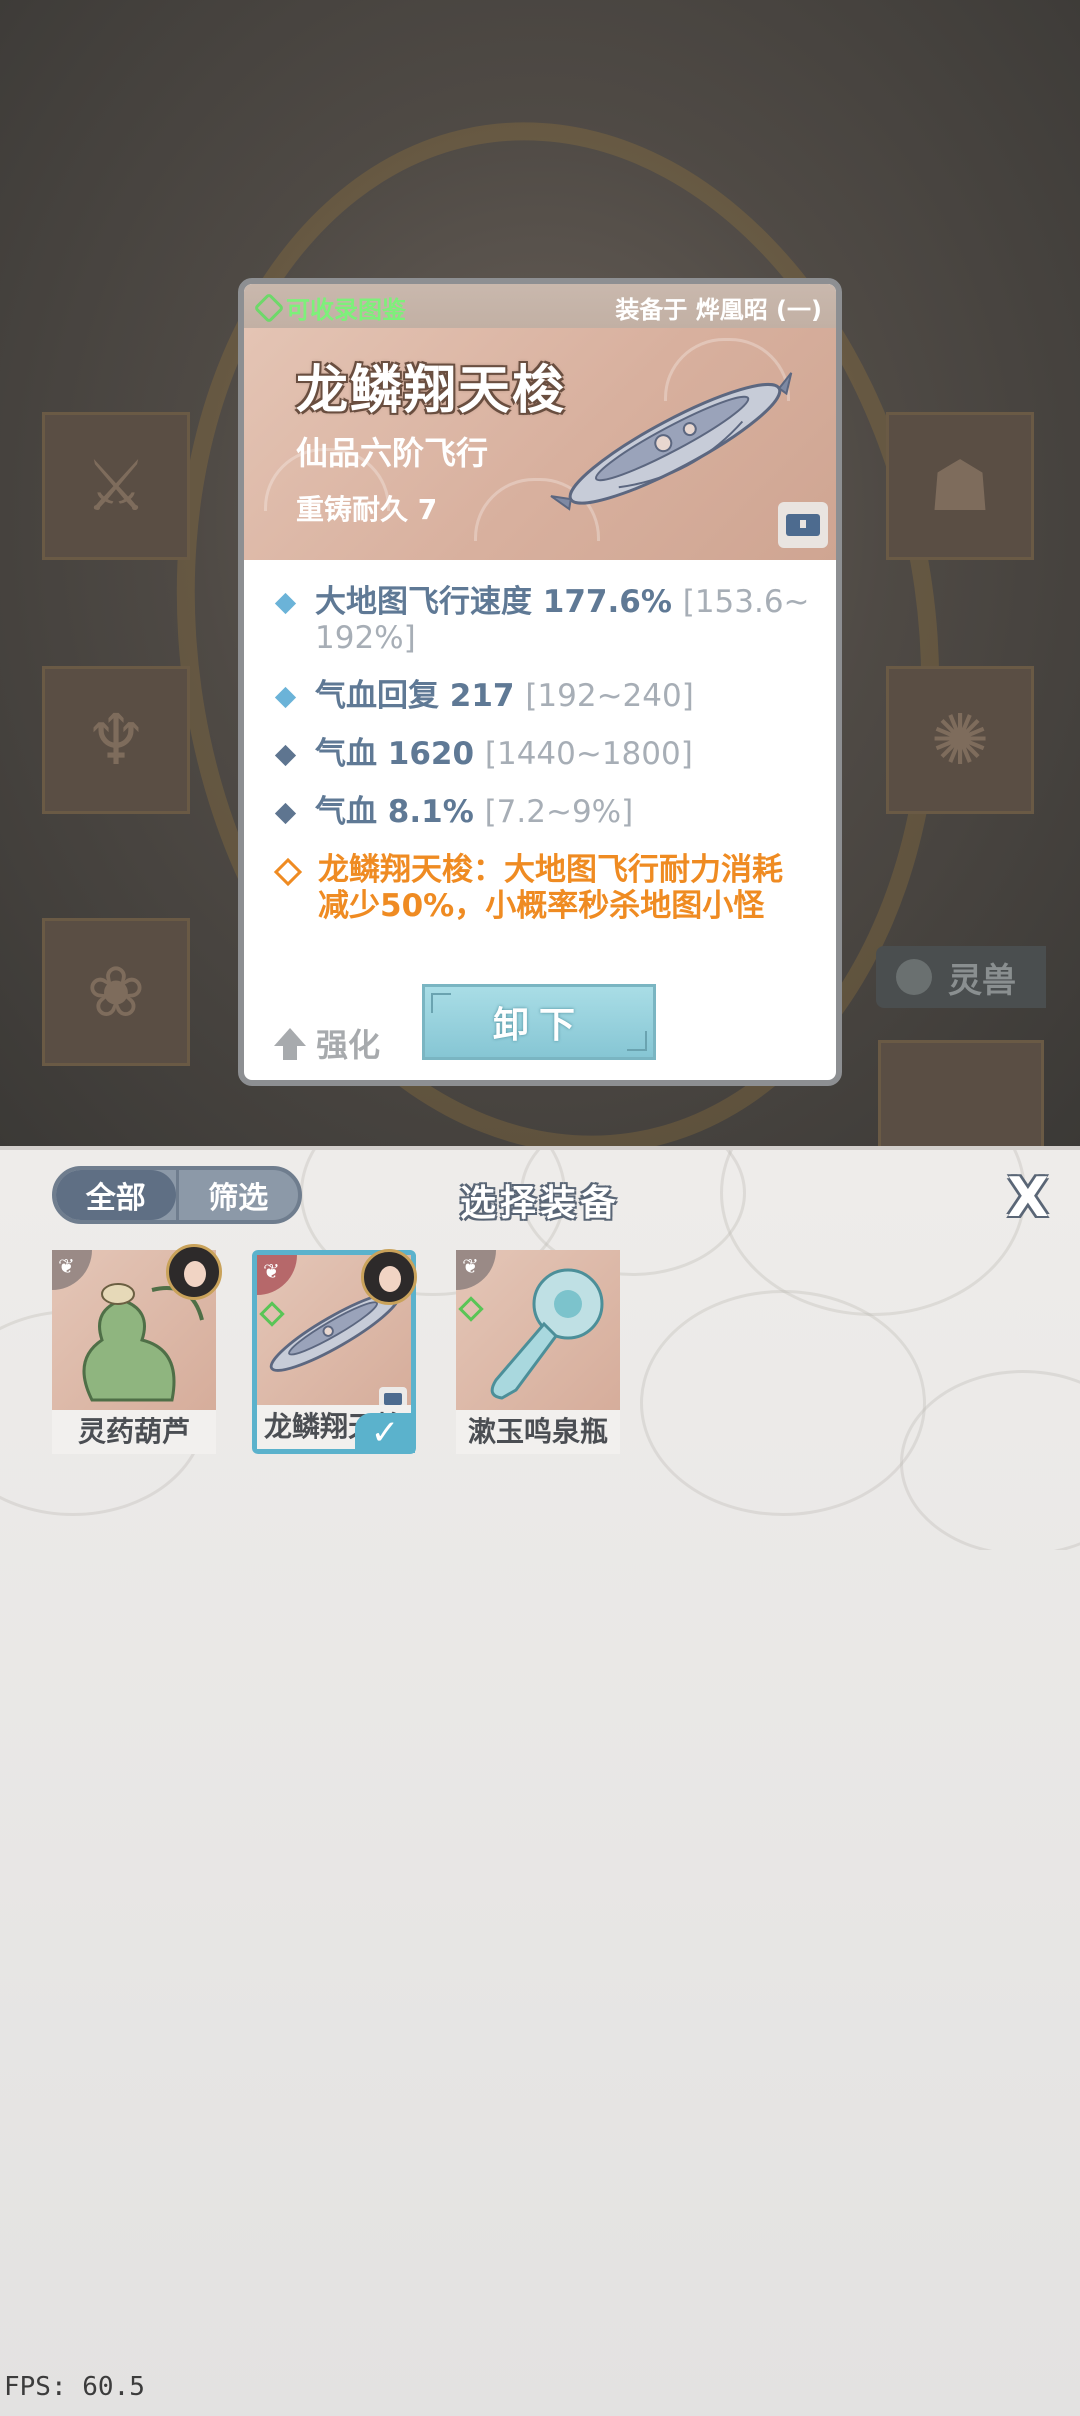  What do you see at coordinates (671, 441) in the screenshot?
I see `flying-shuttle-icon` at bounding box center [671, 441].